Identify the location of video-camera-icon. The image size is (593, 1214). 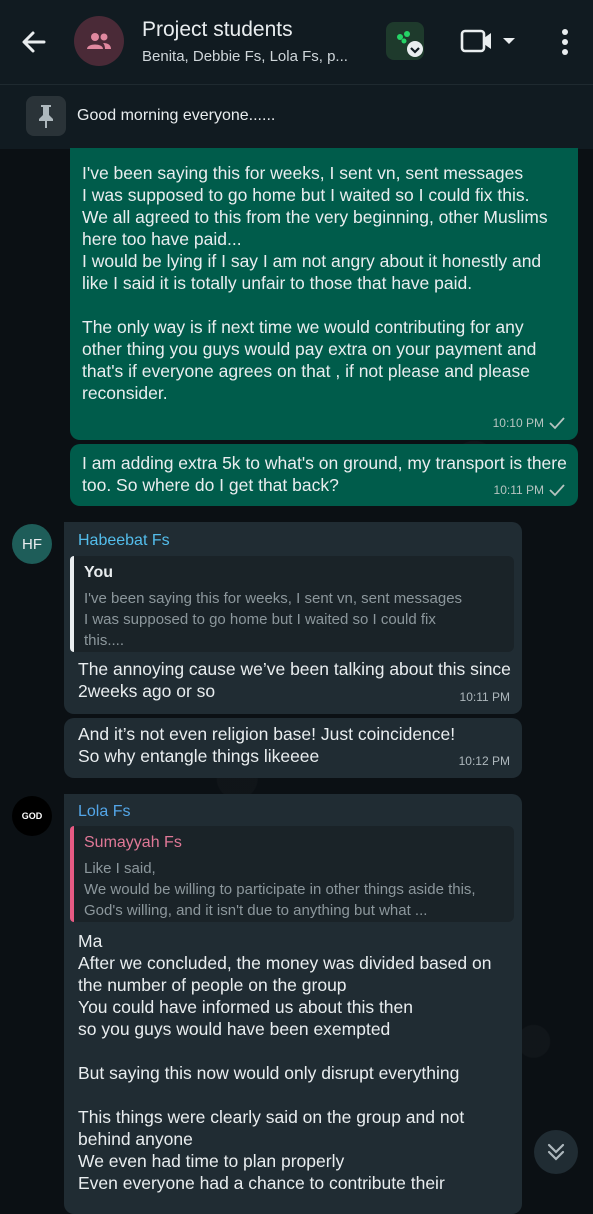
(487, 41).